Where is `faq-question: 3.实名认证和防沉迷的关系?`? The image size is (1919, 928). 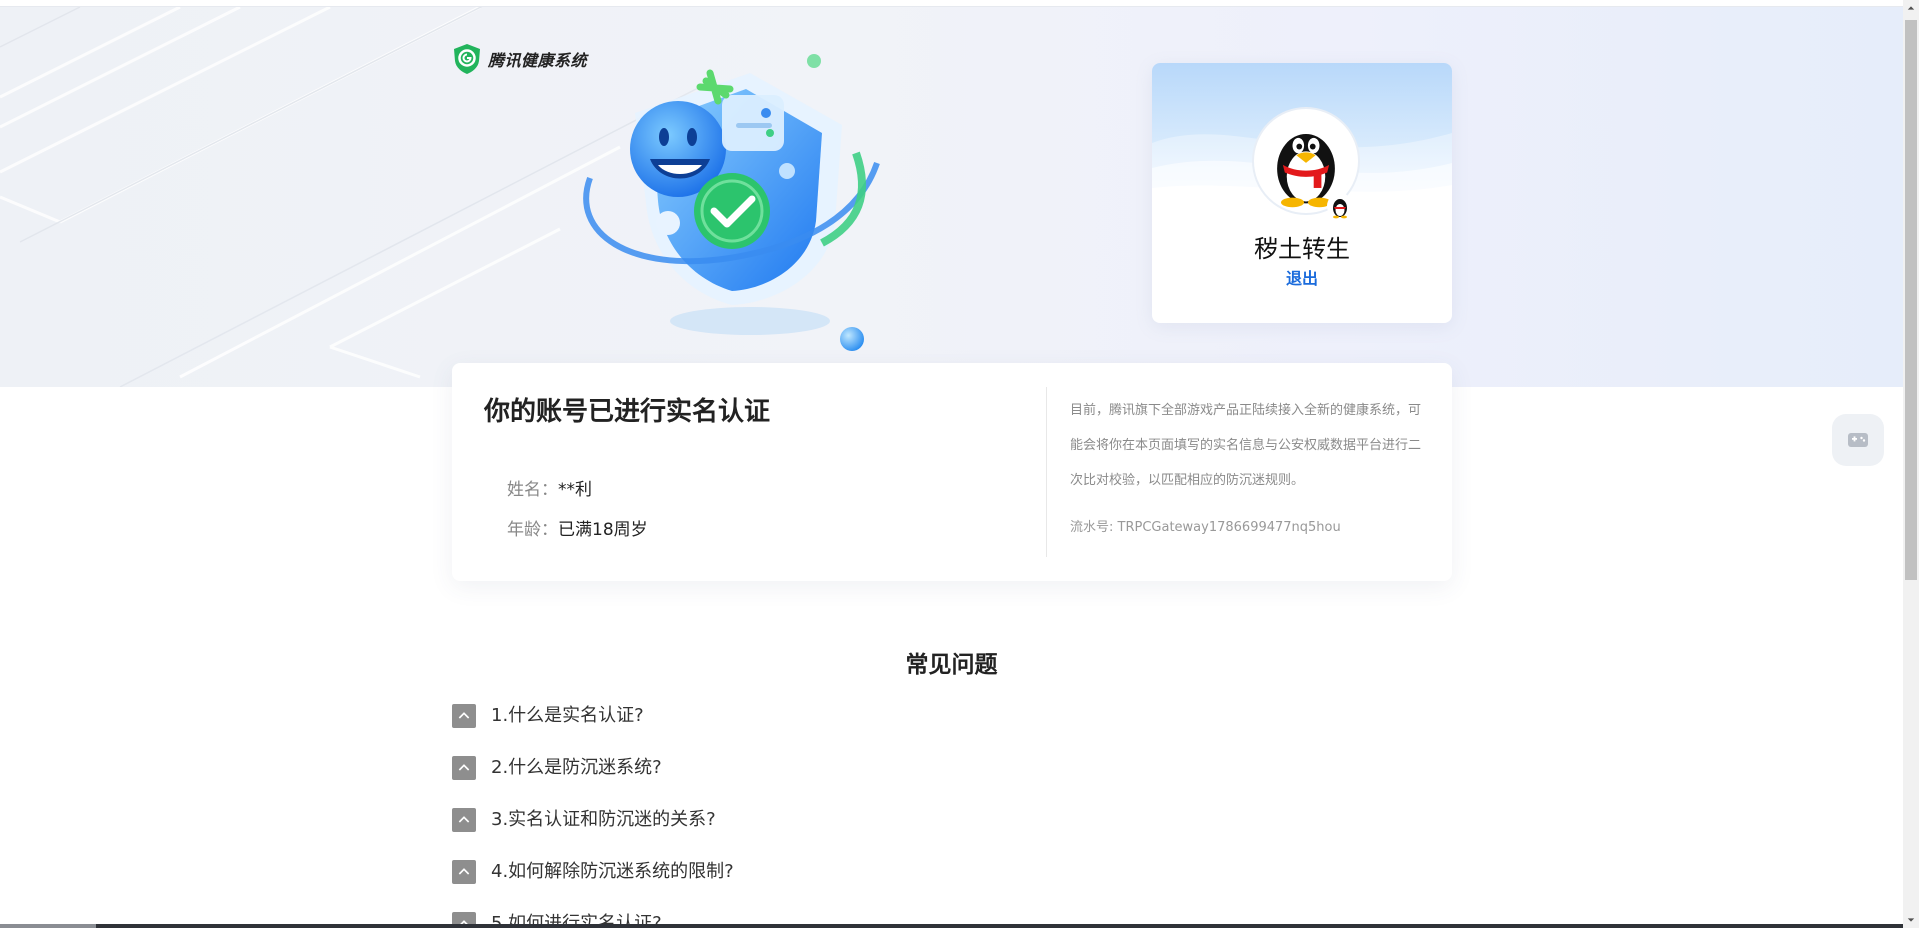
faq-question: 3.实名认证和防沉迷的关系? is located at coordinates (603, 819).